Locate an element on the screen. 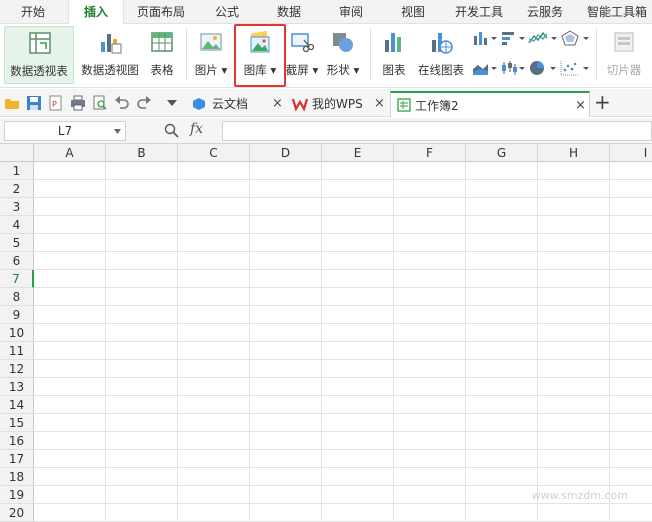 This screenshot has height=522, width=652. tab-my-wps: 我的WPS × is located at coordinates (338, 104).